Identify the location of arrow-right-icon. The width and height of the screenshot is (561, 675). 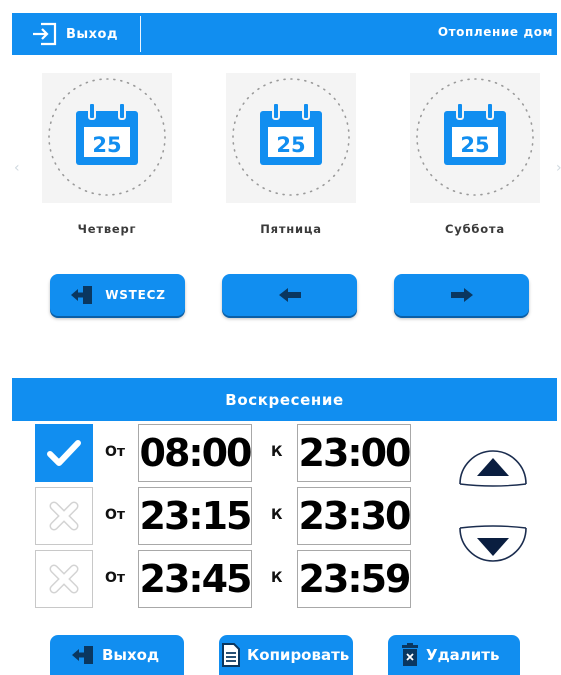
(461, 295).